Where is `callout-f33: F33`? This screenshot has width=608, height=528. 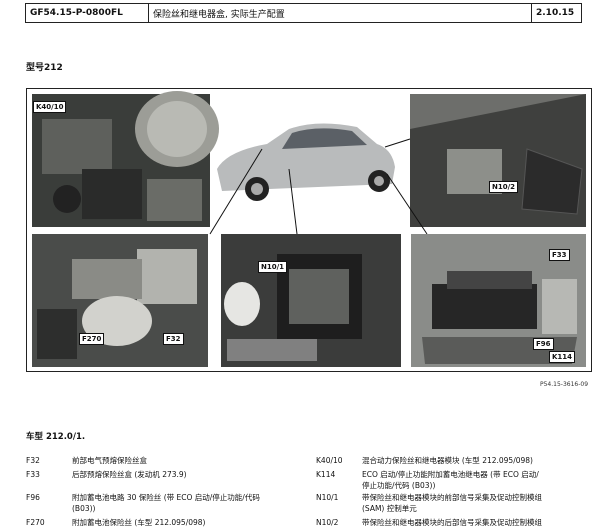
callout-f33: F33 is located at coordinates (559, 255).